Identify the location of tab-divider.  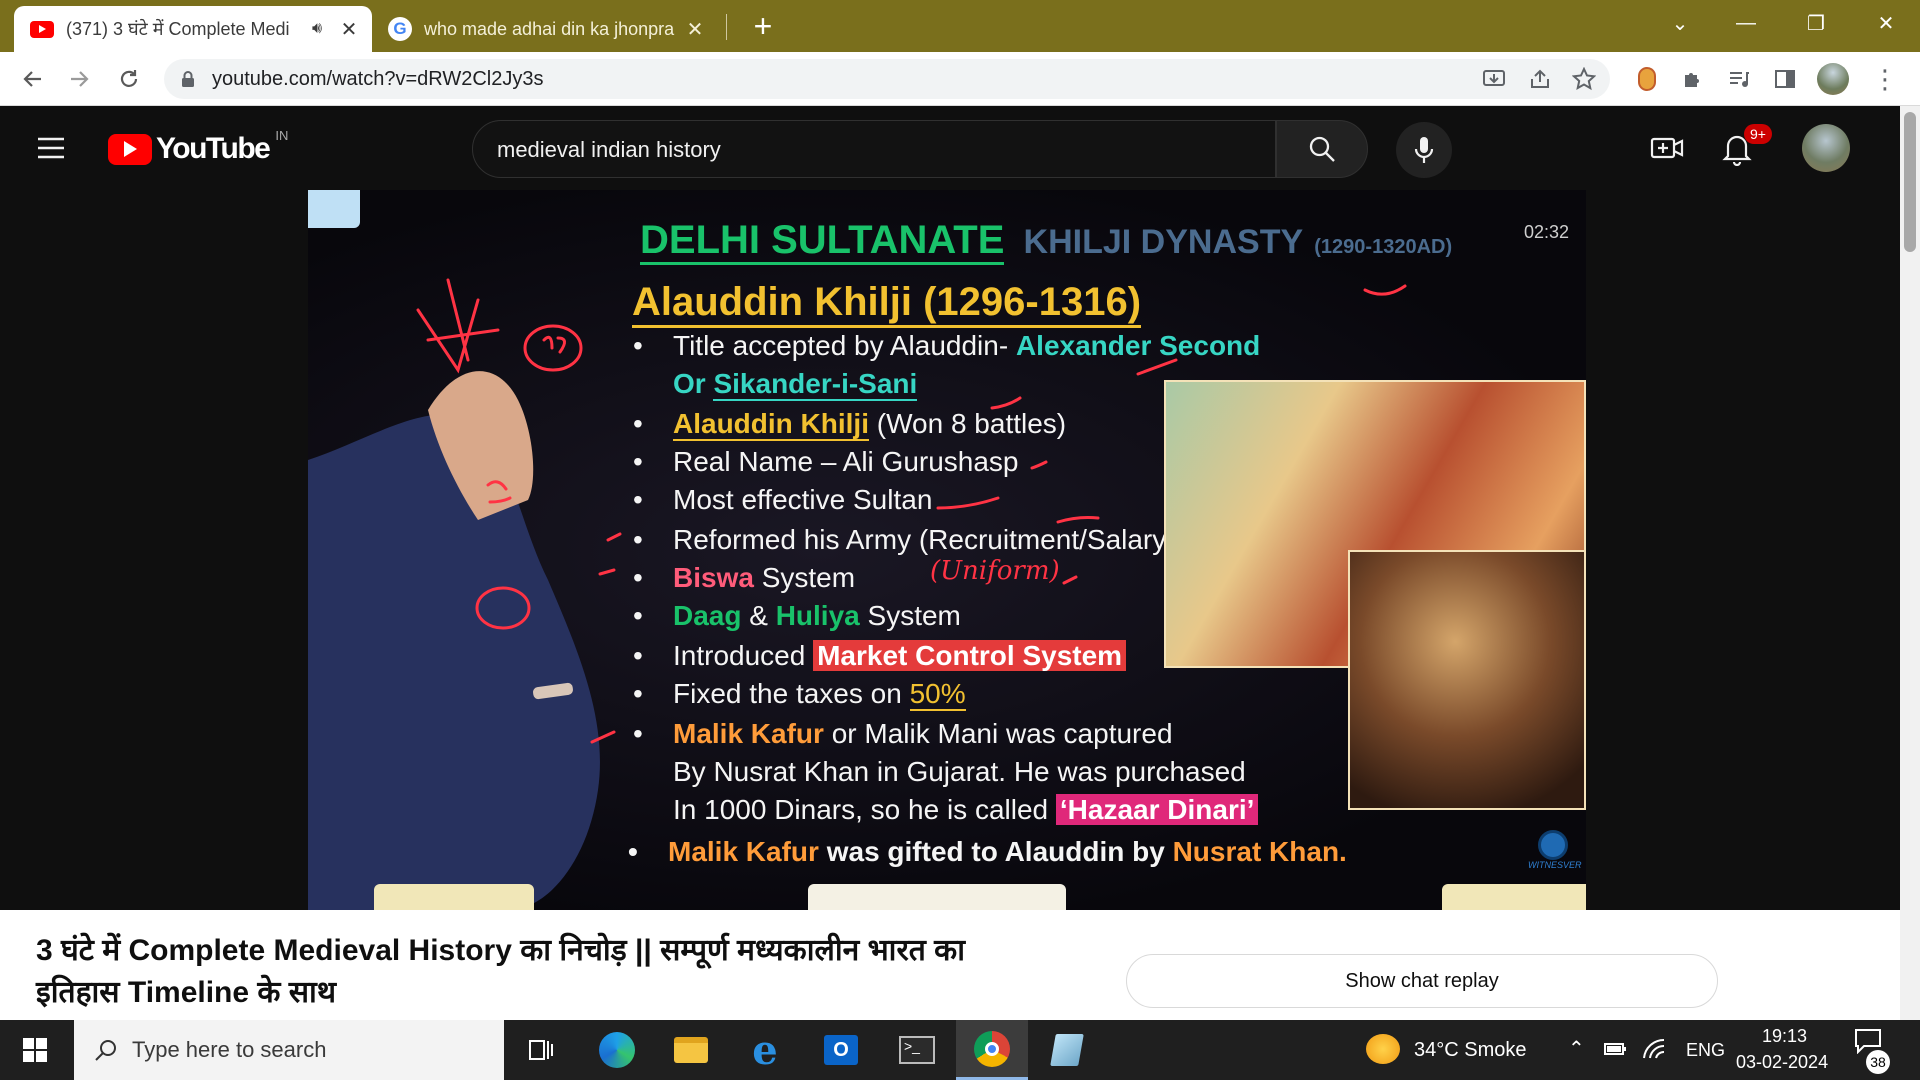
(726, 27).